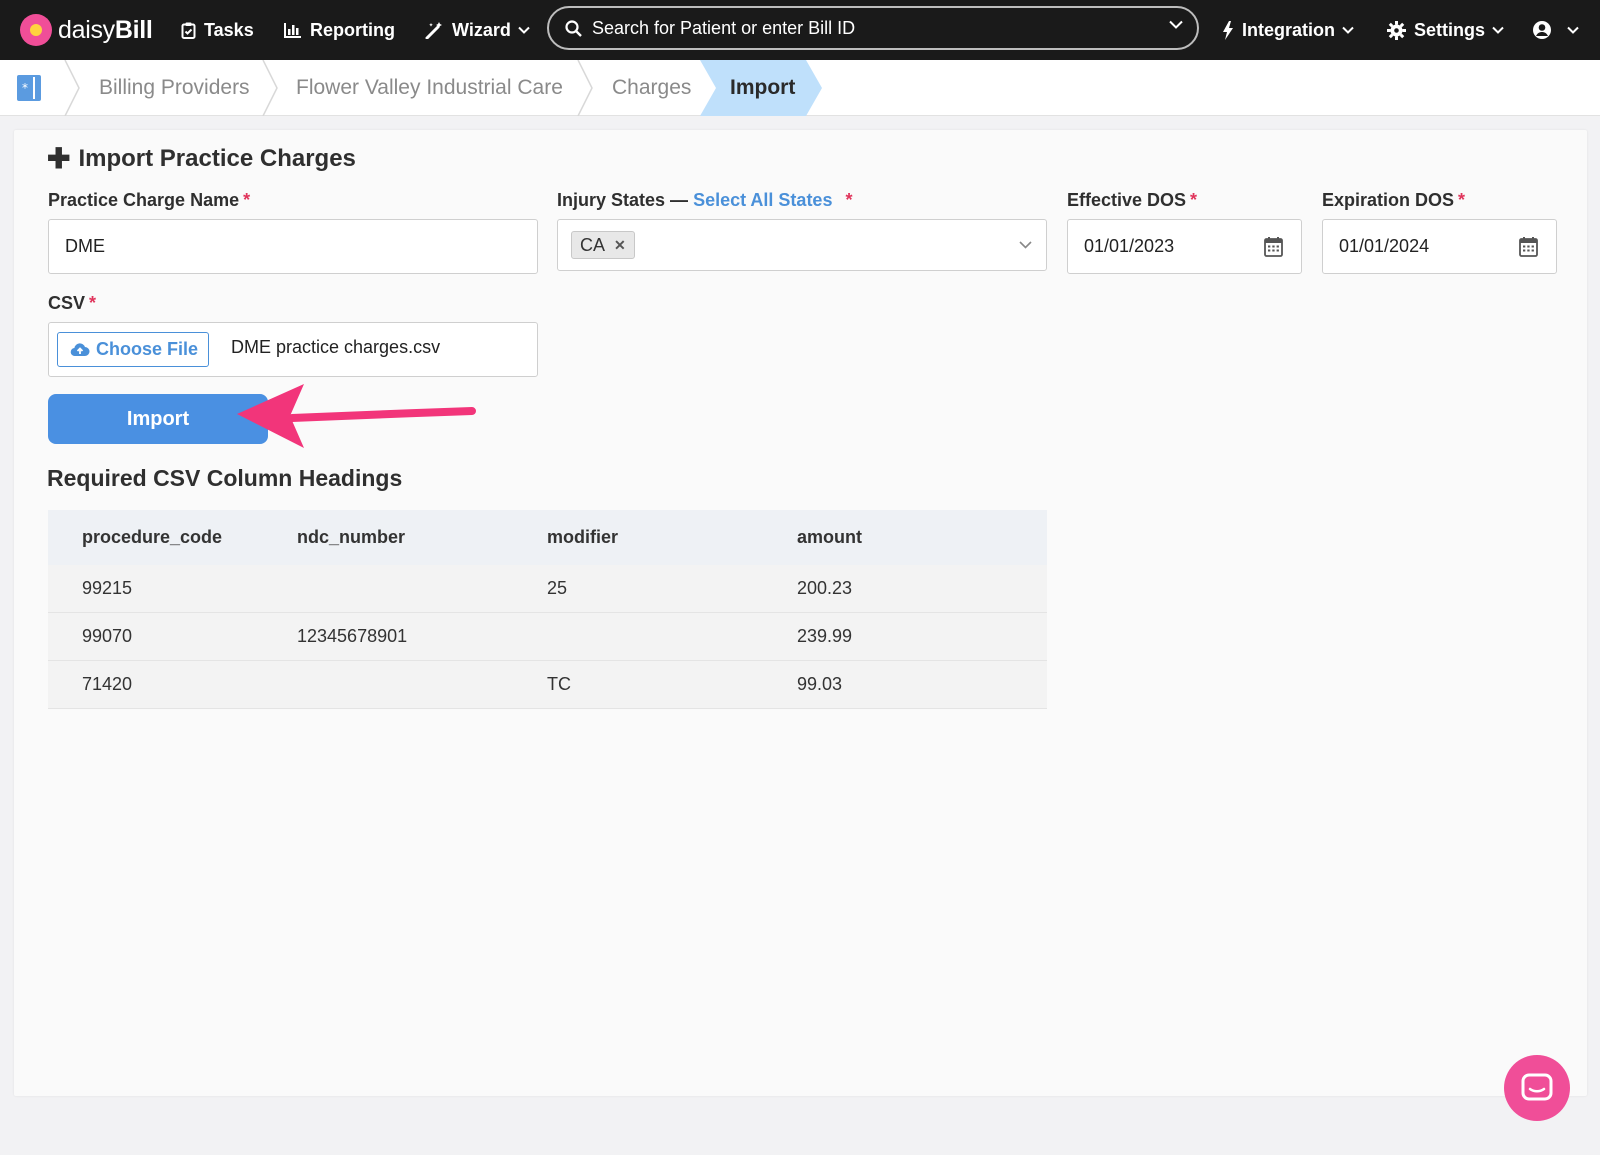  I want to click on chat-icon, so click(1537, 1087).